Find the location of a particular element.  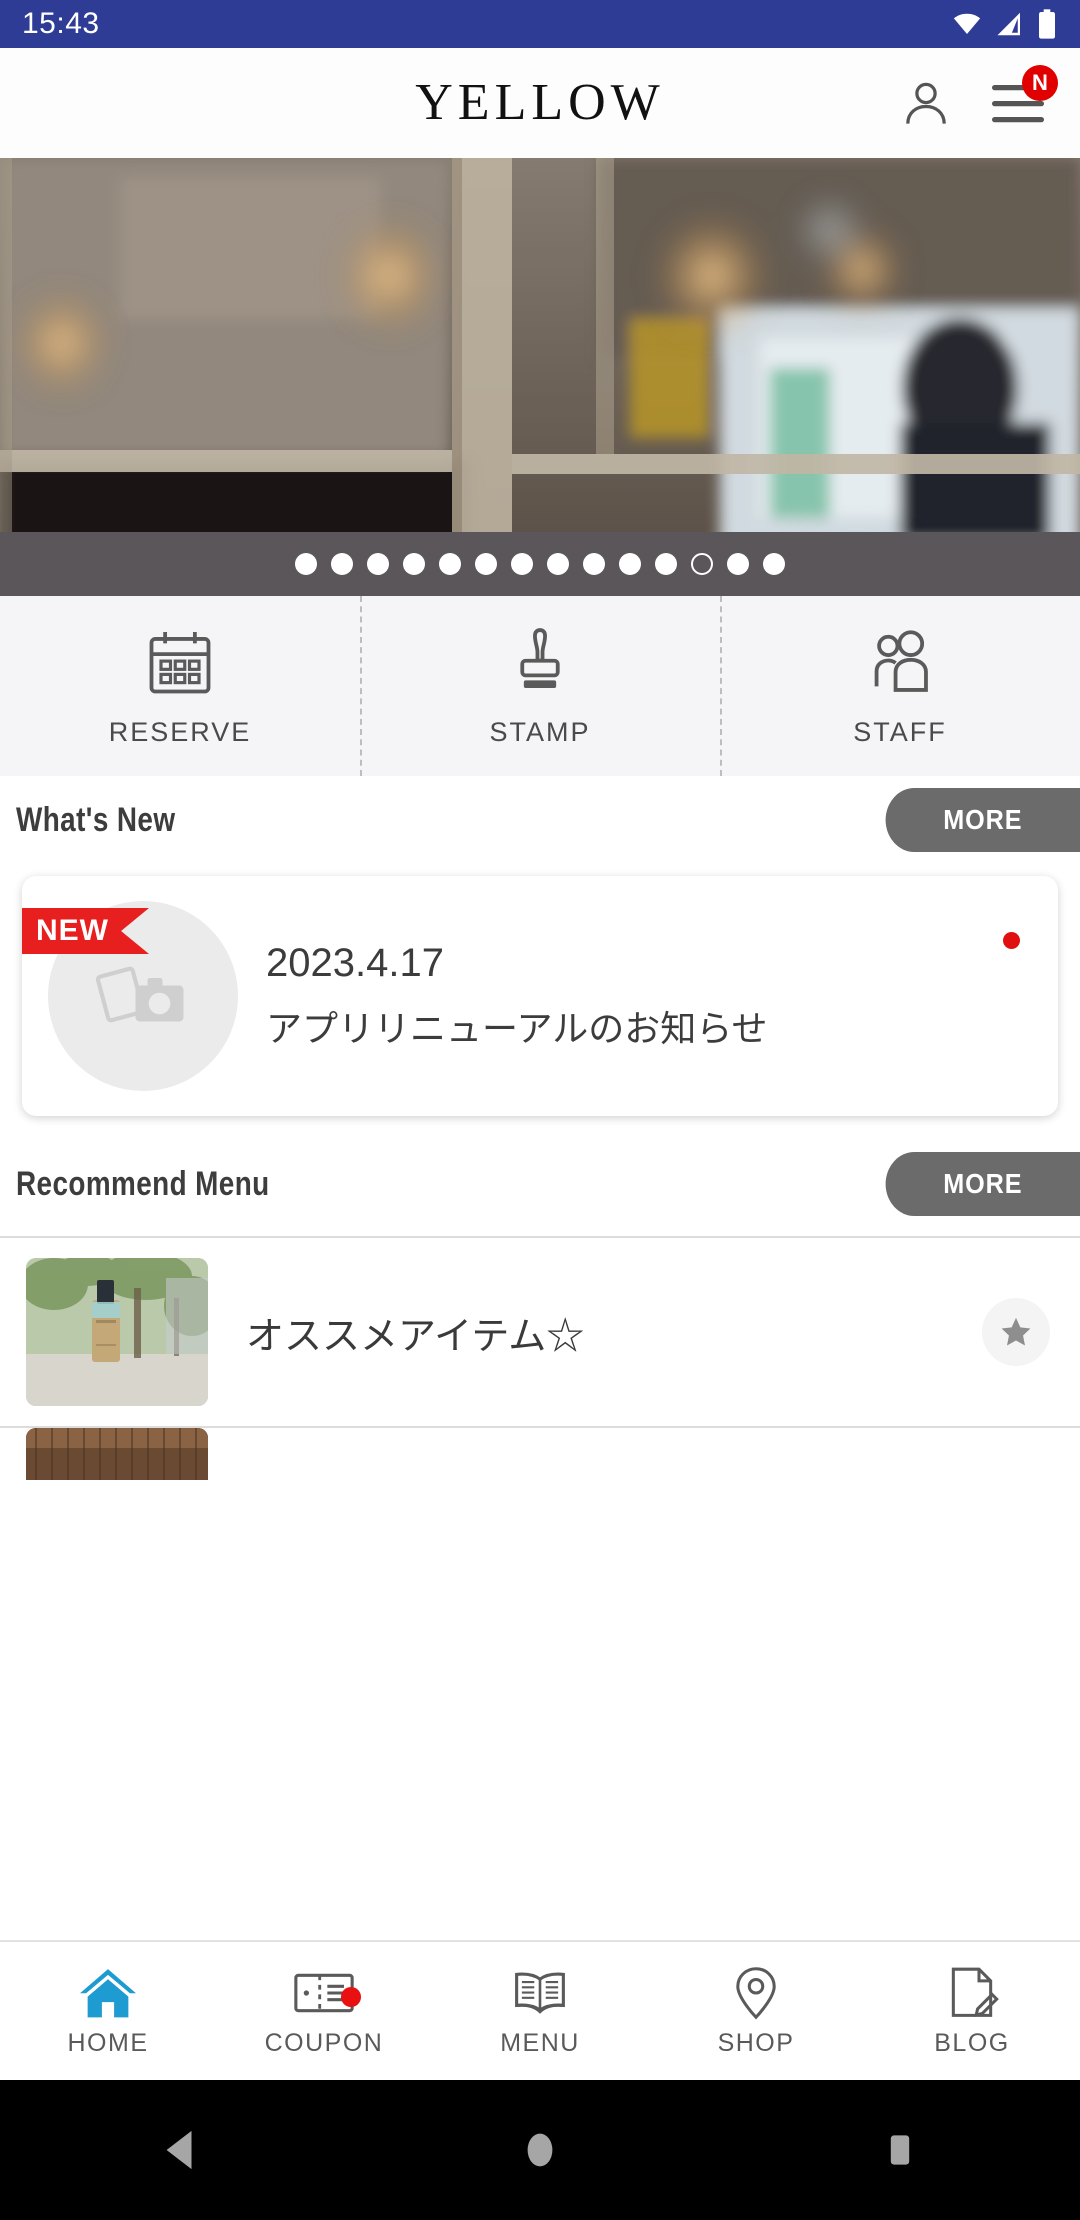

status-icons is located at coordinates (1004, 24).